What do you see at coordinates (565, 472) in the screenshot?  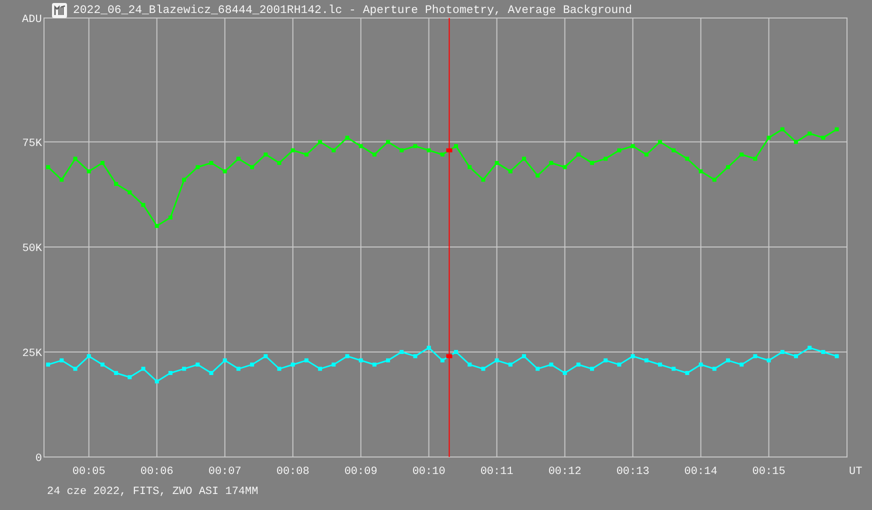 I see `x-tick-label: 00:12` at bounding box center [565, 472].